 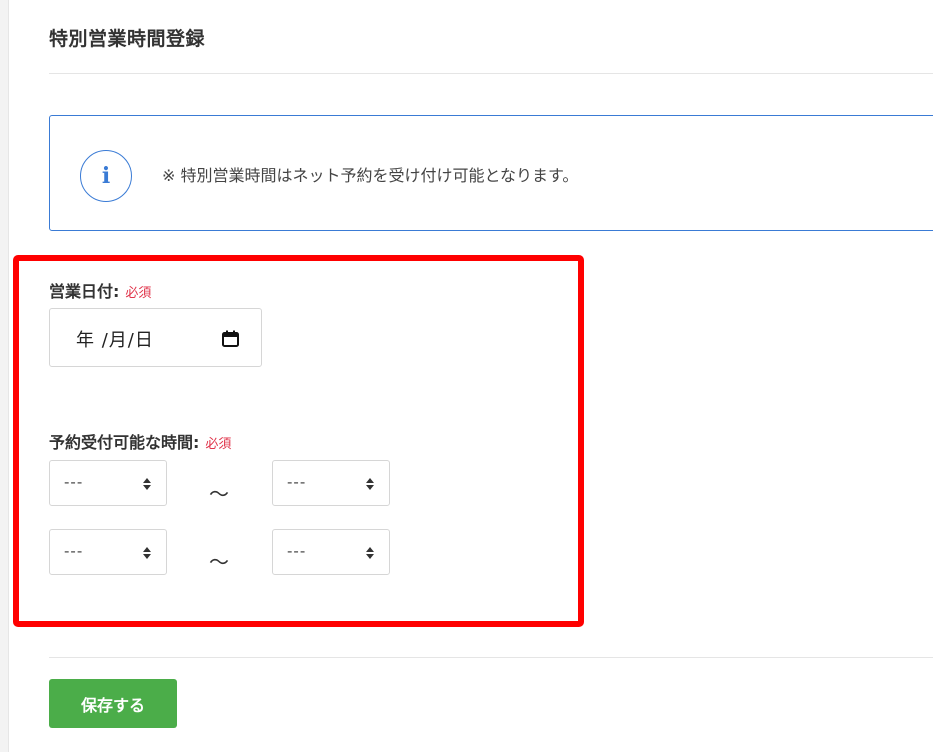 What do you see at coordinates (127, 39) in the screenshot?
I see `page-title: 特別営業時間登録` at bounding box center [127, 39].